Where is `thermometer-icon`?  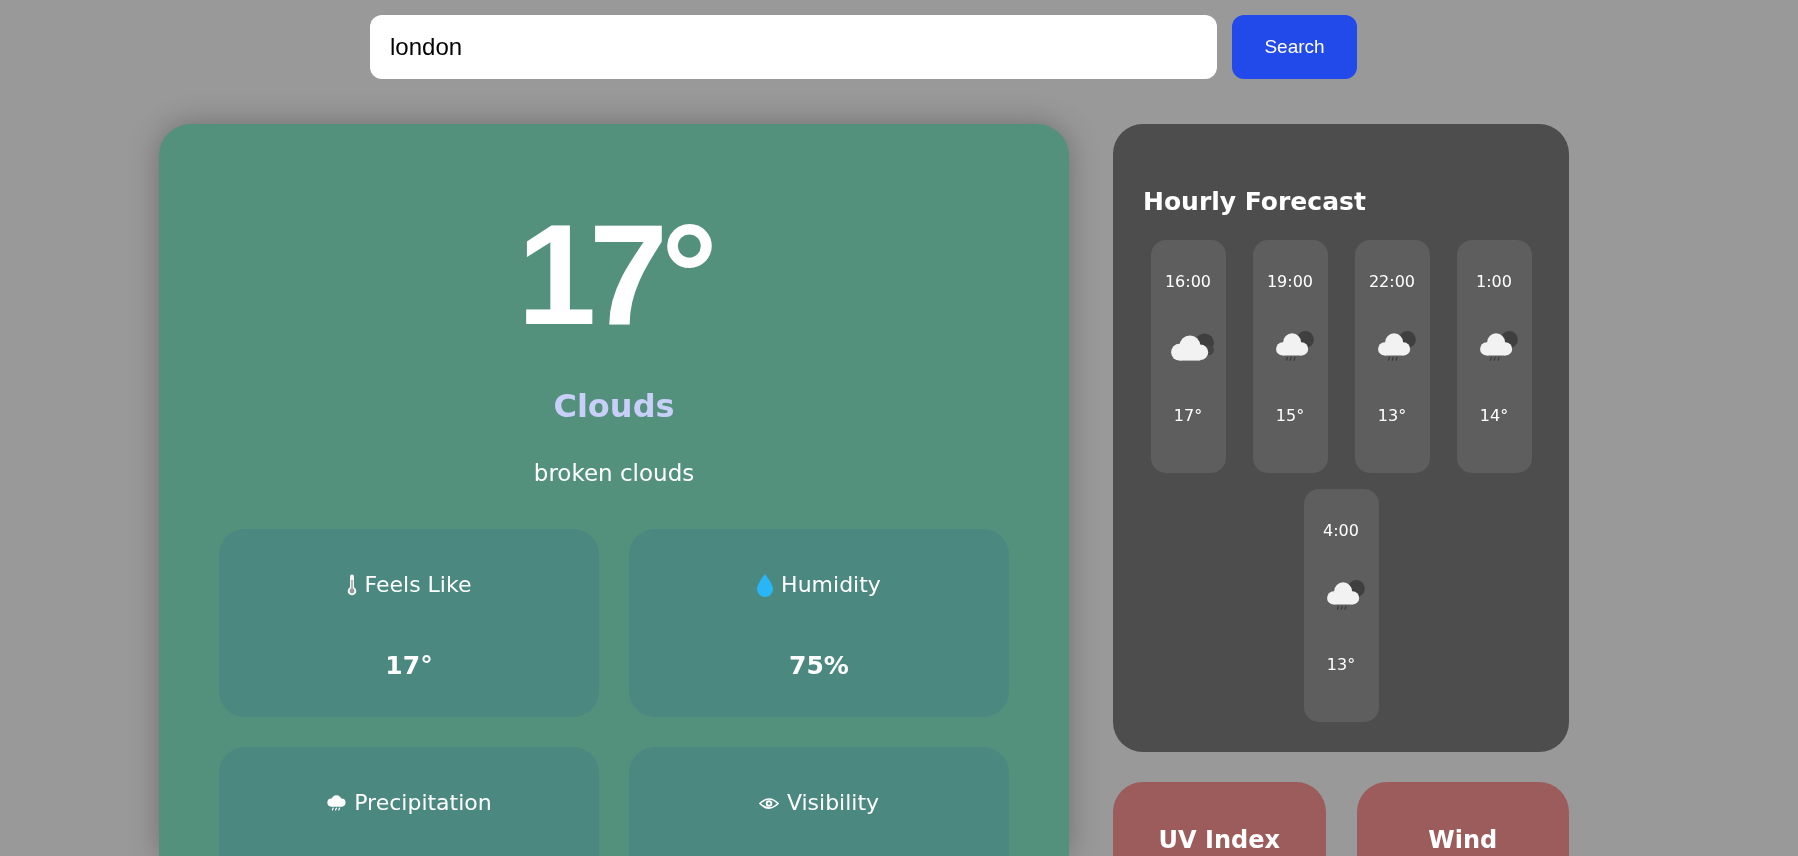 thermometer-icon is located at coordinates (351, 585).